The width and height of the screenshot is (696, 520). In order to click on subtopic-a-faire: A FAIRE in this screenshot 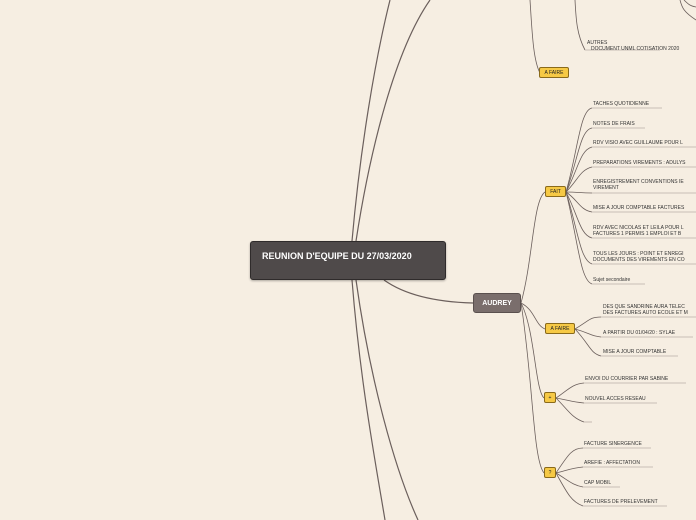, I will do `click(560, 328)`.